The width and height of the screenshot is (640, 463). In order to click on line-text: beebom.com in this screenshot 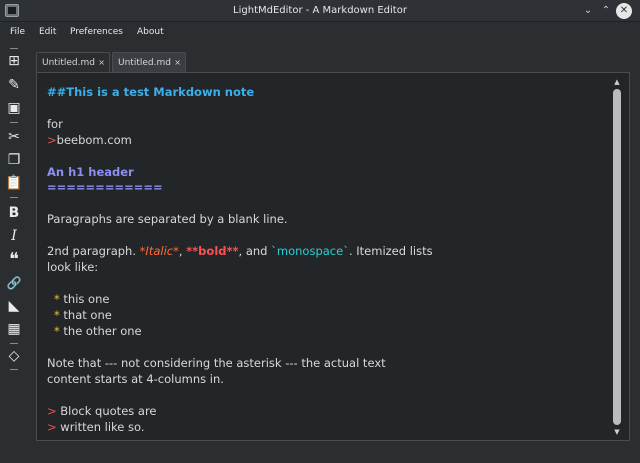, I will do `click(94, 140)`.